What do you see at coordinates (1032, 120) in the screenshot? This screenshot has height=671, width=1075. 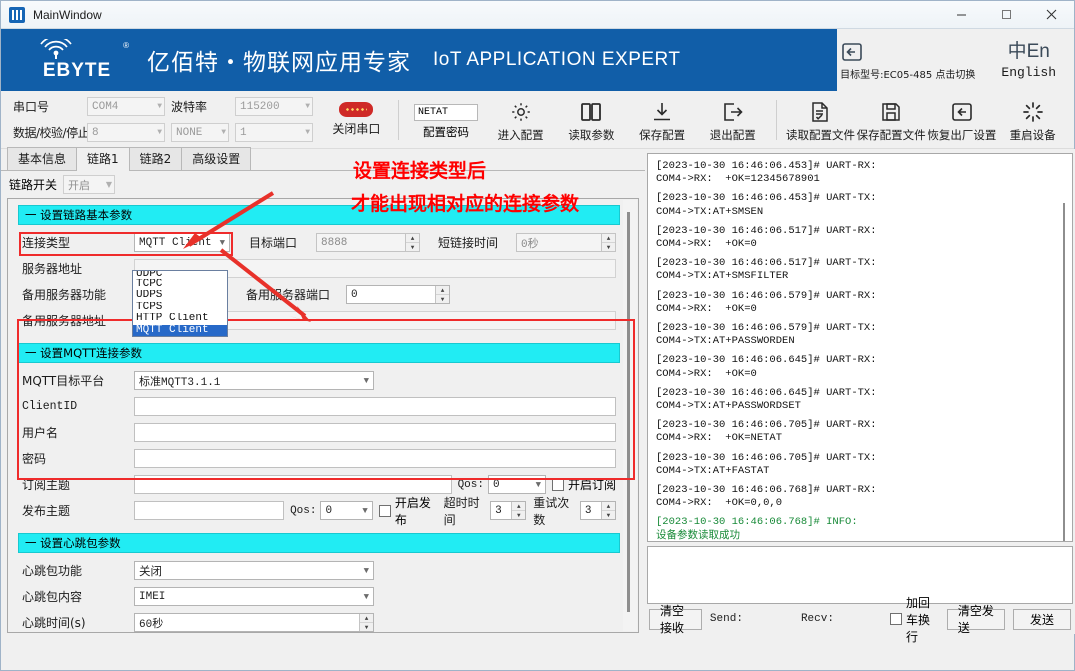 I see `restart-device-button: 重启设备` at bounding box center [1032, 120].